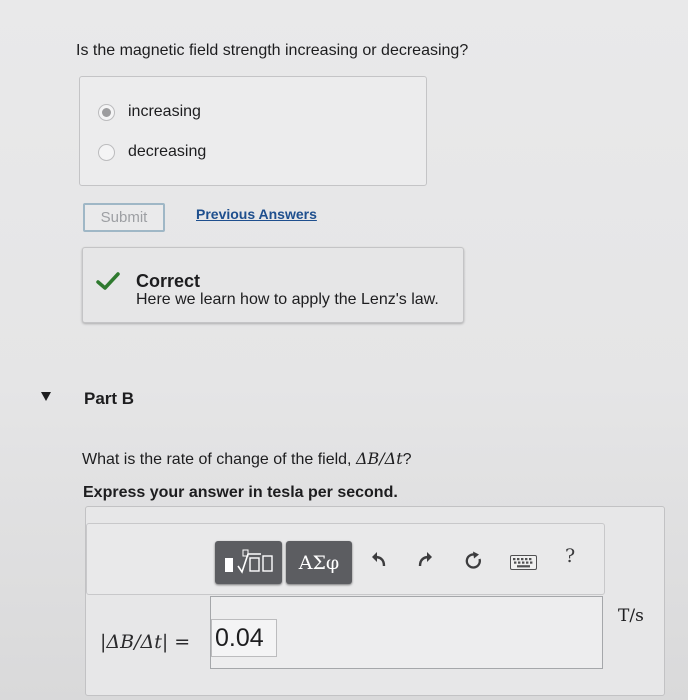 The image size is (688, 700). I want to click on keyboard-icon, so click(523, 562).